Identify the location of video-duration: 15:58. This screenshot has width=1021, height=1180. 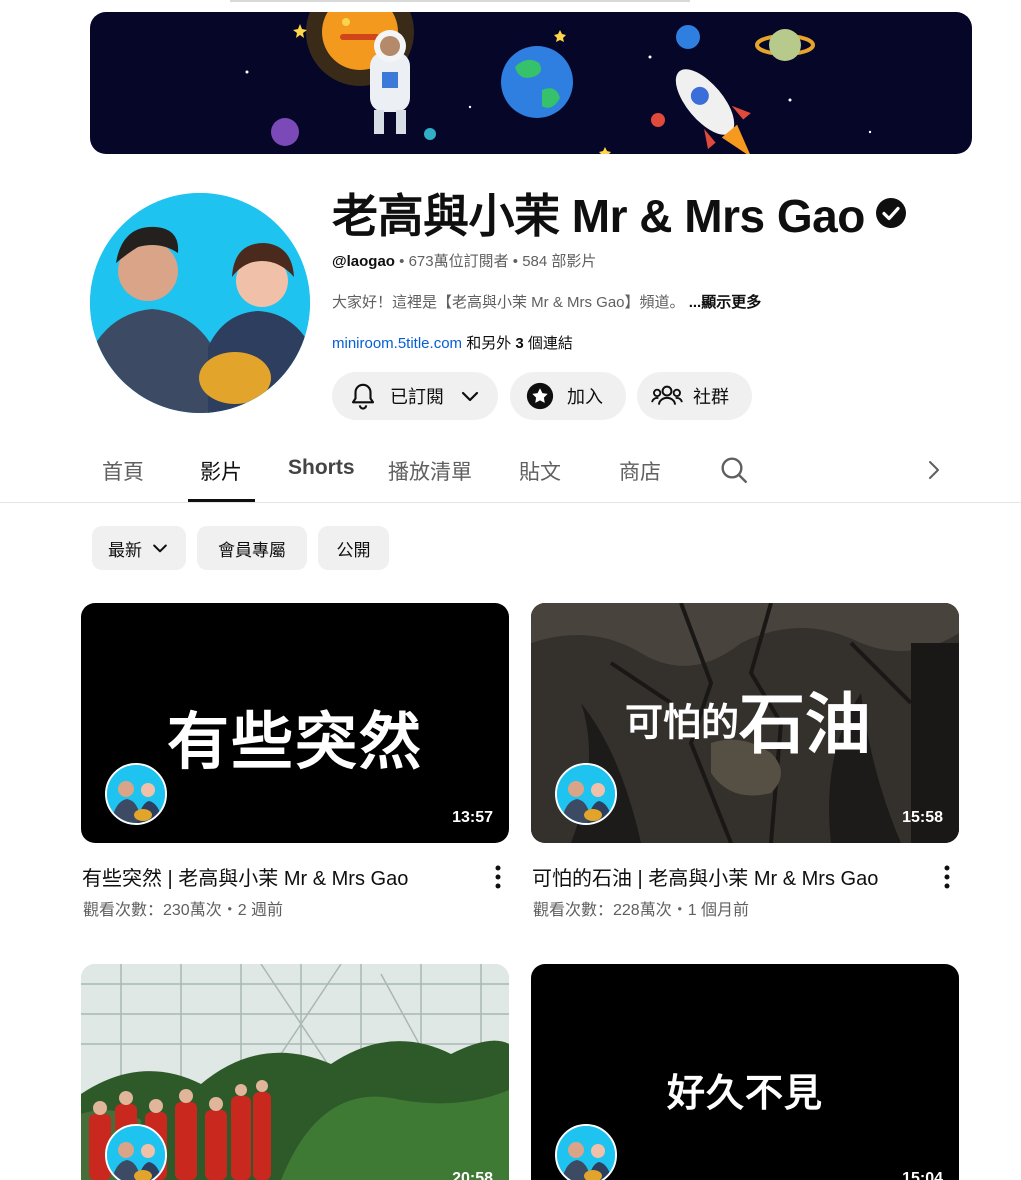
(922, 817).